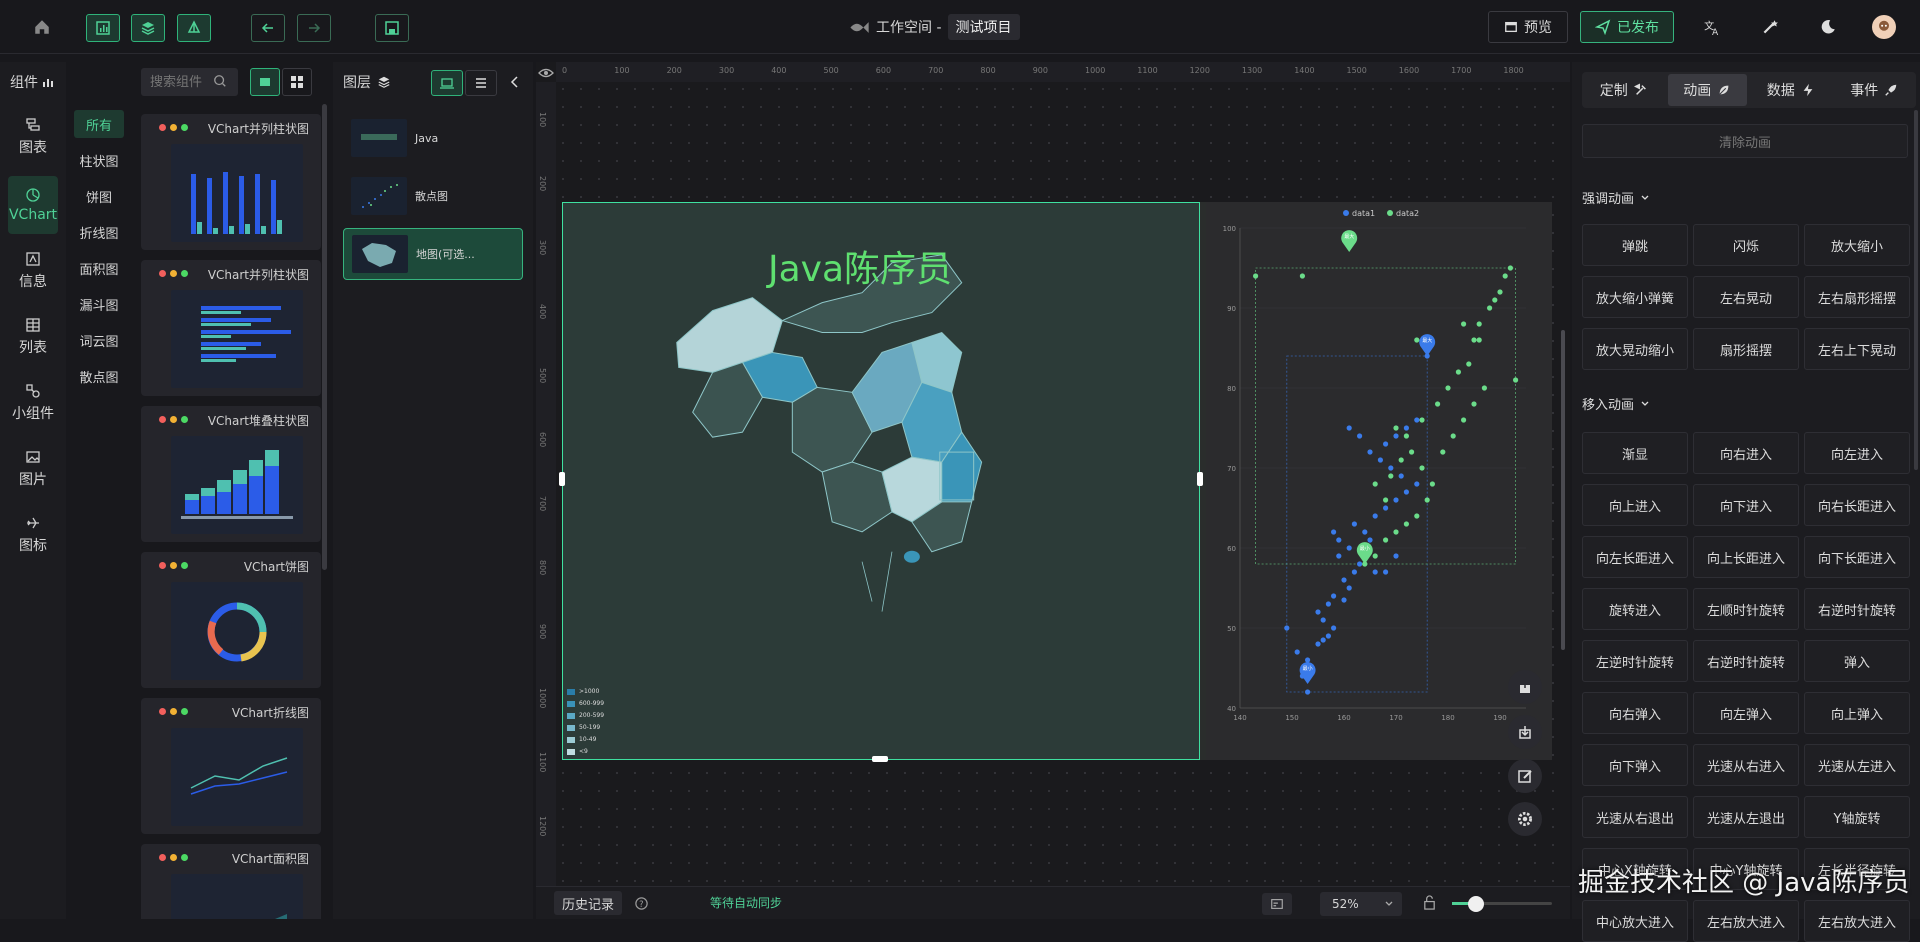  Describe the element at coordinates (1857, 349) in the screenshot. I see `emphasis-button: 左右上下晃动` at that location.